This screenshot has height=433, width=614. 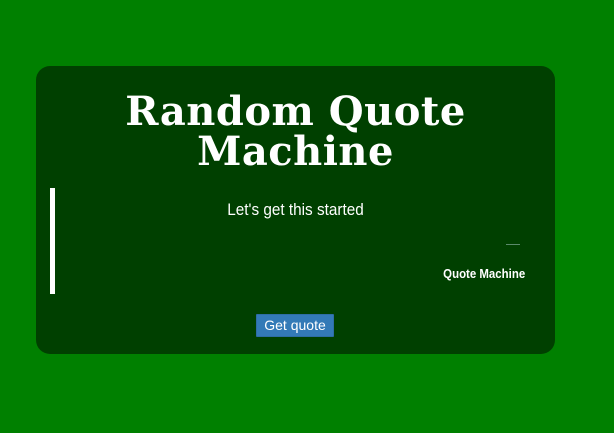 What do you see at coordinates (483, 273) in the screenshot?
I see `quote-author: Quote Machine` at bounding box center [483, 273].